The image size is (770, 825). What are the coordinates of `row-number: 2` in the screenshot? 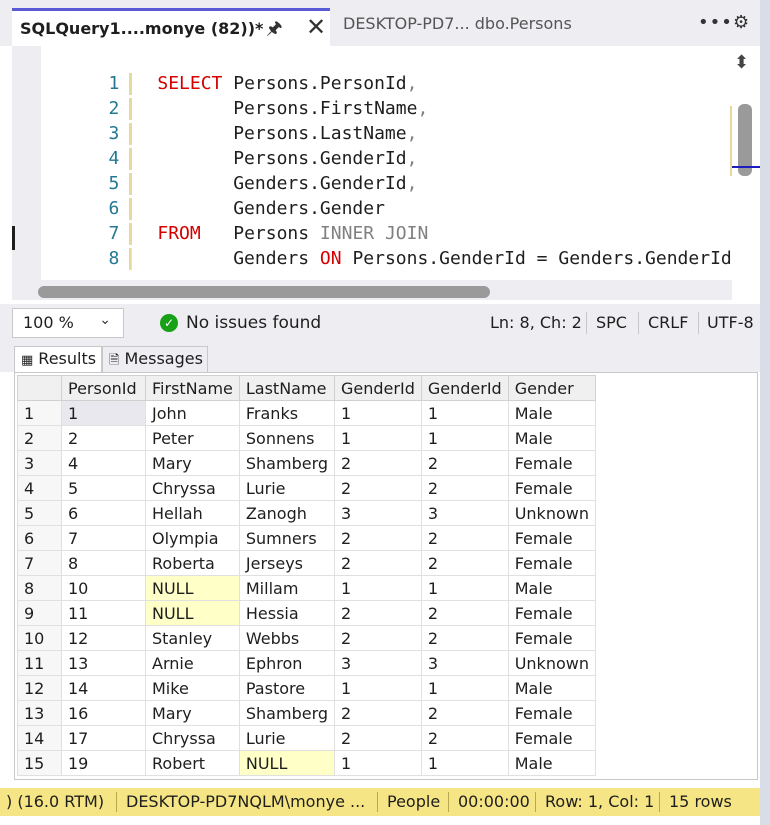 It's located at (39, 438).